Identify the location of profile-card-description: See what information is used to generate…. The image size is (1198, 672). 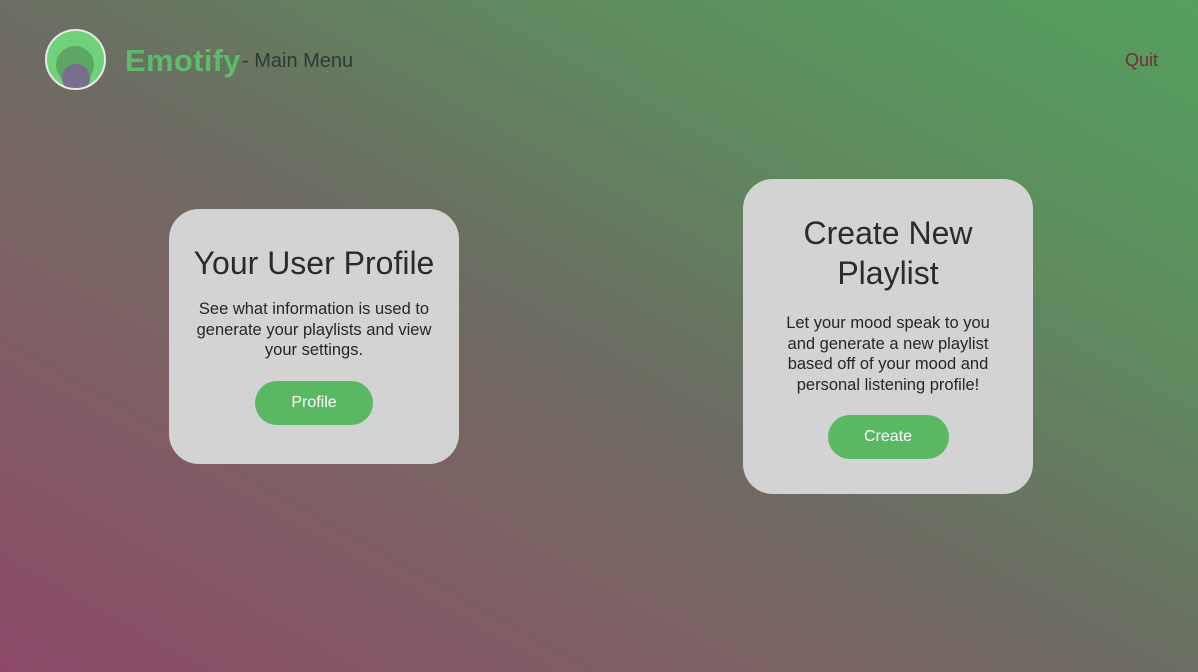
(314, 329).